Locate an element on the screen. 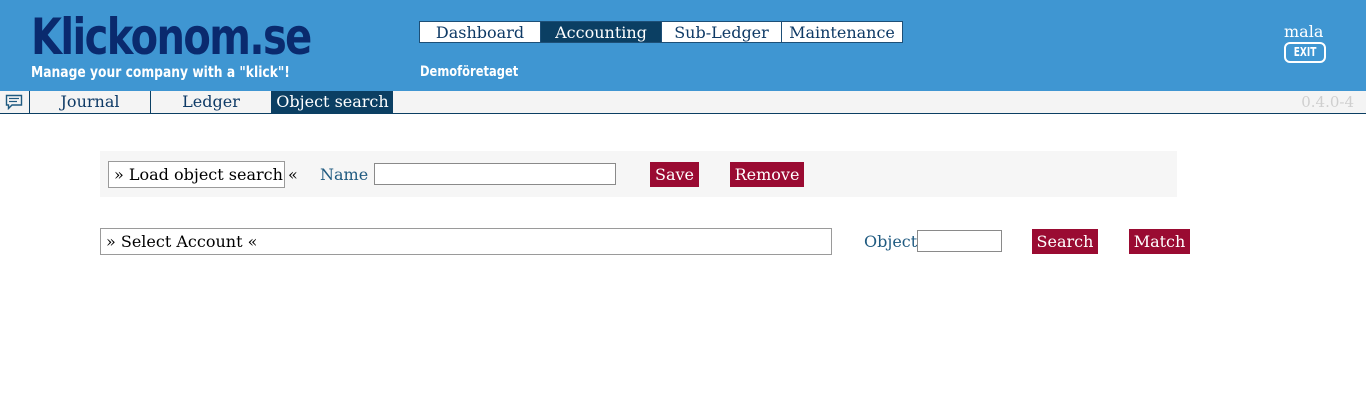  remove-button: Remove is located at coordinates (767, 174).